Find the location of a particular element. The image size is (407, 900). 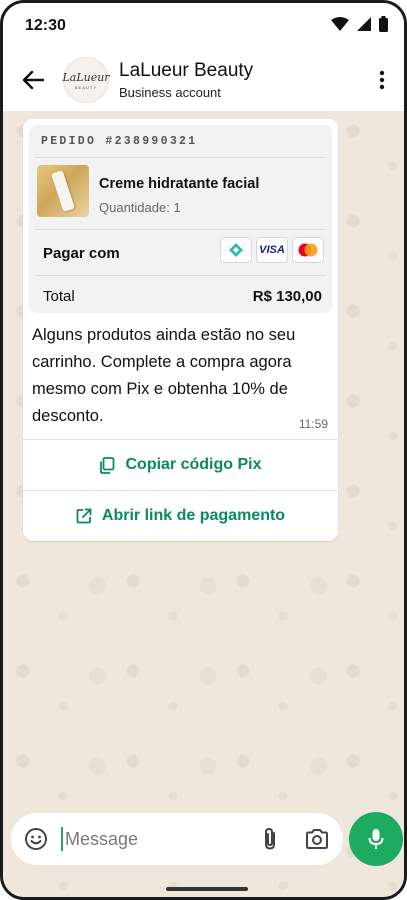

pix-icon is located at coordinates (236, 250).